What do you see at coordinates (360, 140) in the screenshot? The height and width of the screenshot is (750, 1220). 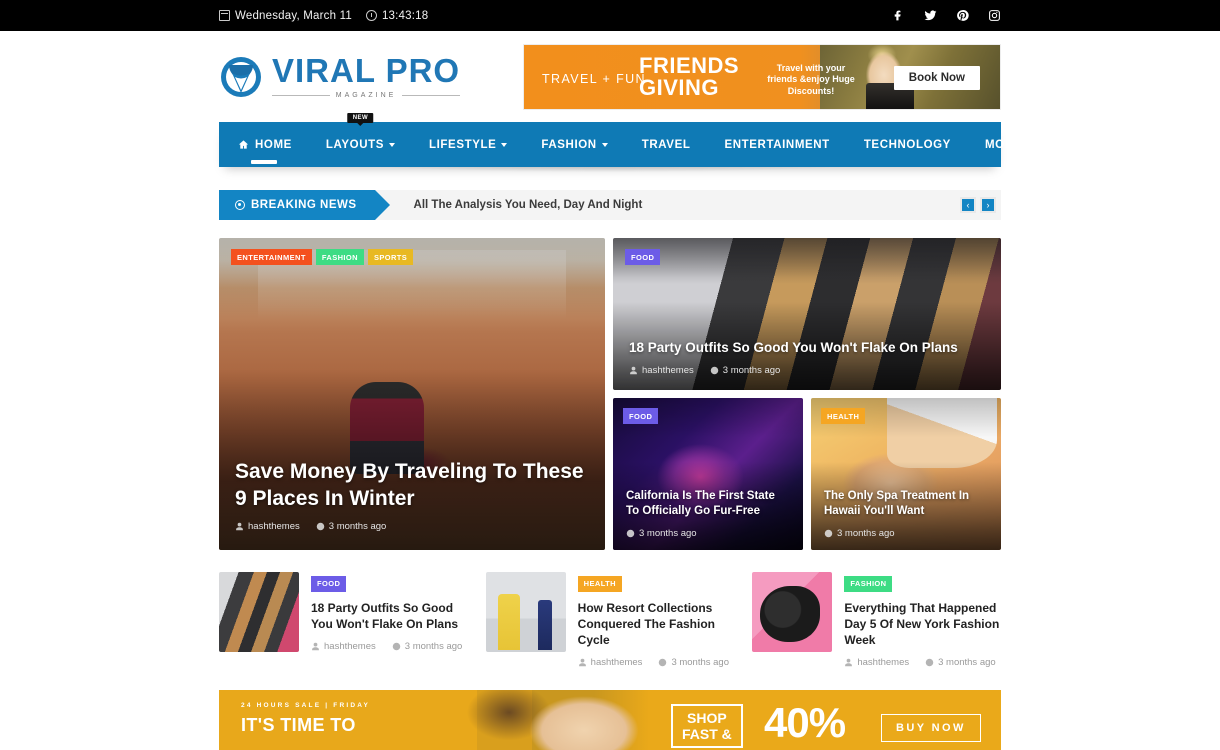 I see `nav-item-layouts: NEW LAYOUTS` at bounding box center [360, 140].